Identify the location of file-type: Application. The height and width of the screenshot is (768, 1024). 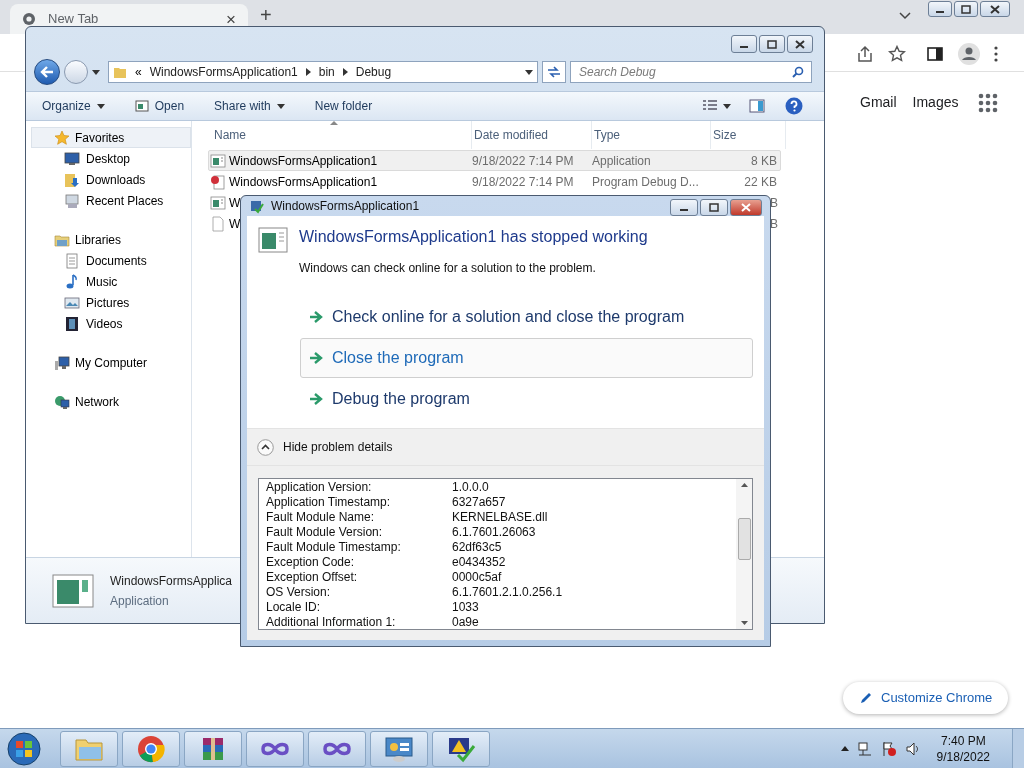
(140, 601).